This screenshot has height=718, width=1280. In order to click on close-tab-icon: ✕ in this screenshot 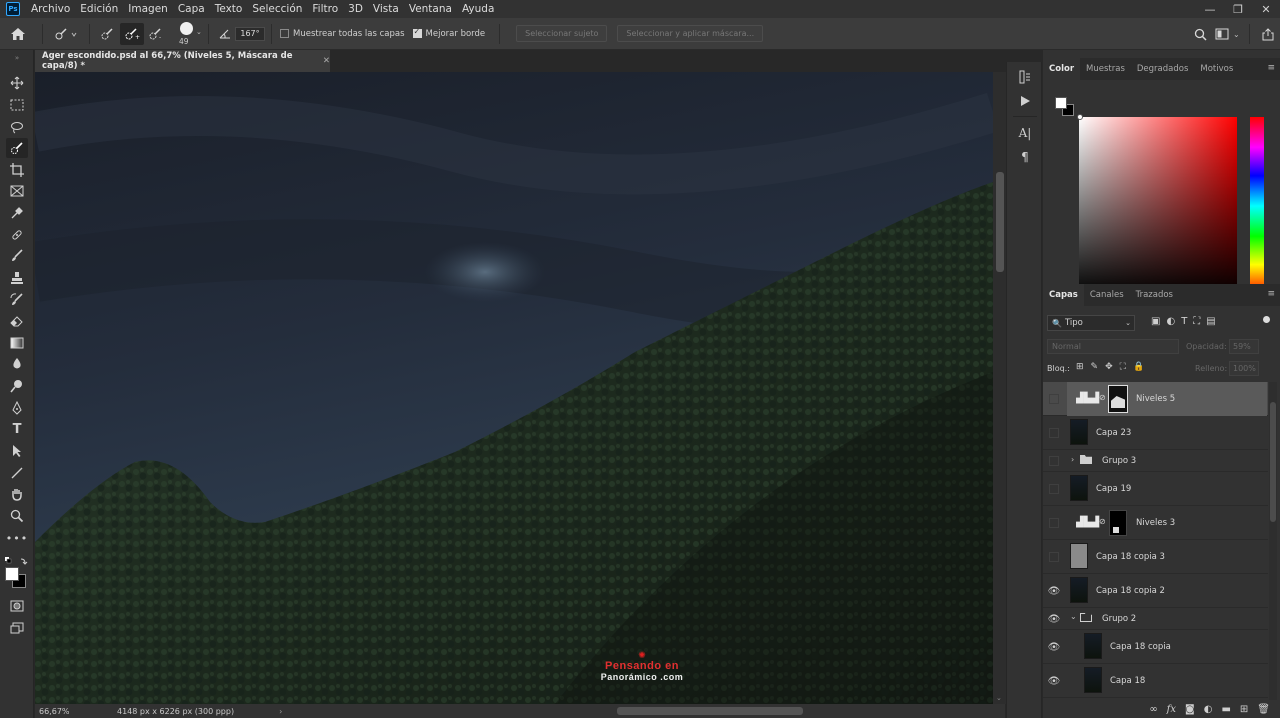, I will do `click(326, 61)`.